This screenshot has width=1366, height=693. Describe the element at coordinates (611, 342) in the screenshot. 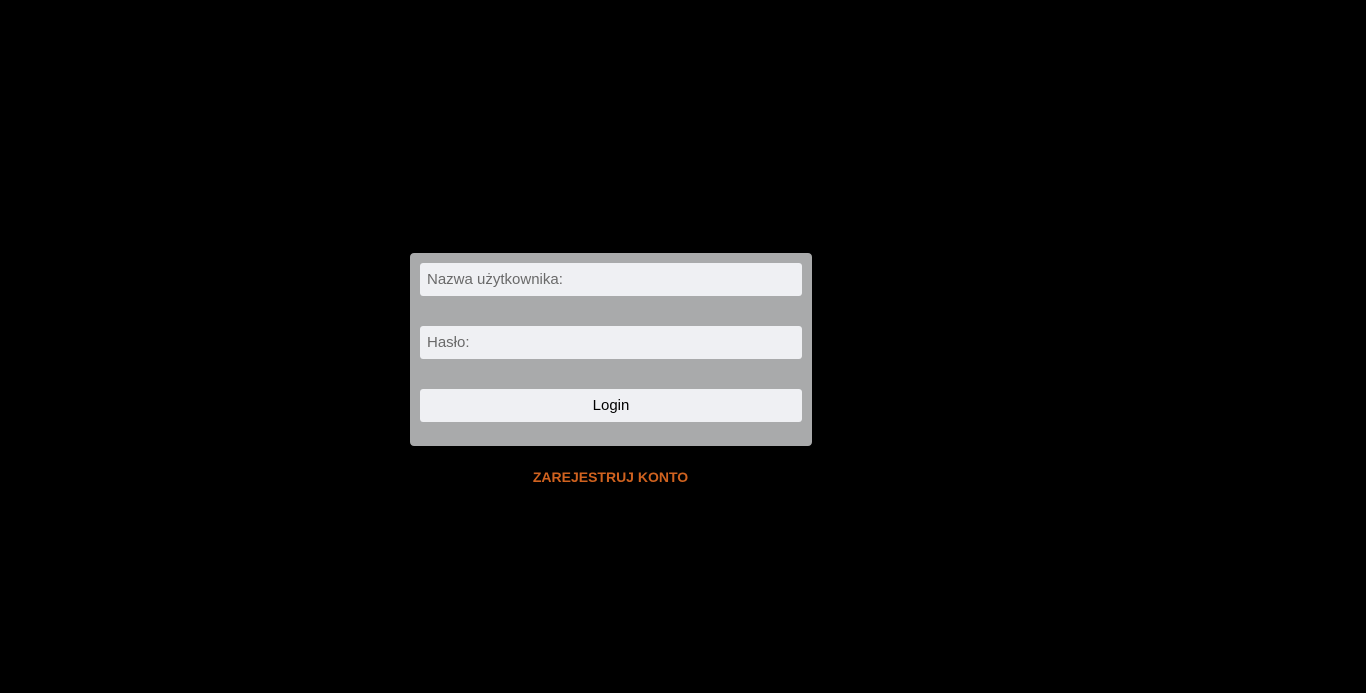

I see `password-input` at that location.